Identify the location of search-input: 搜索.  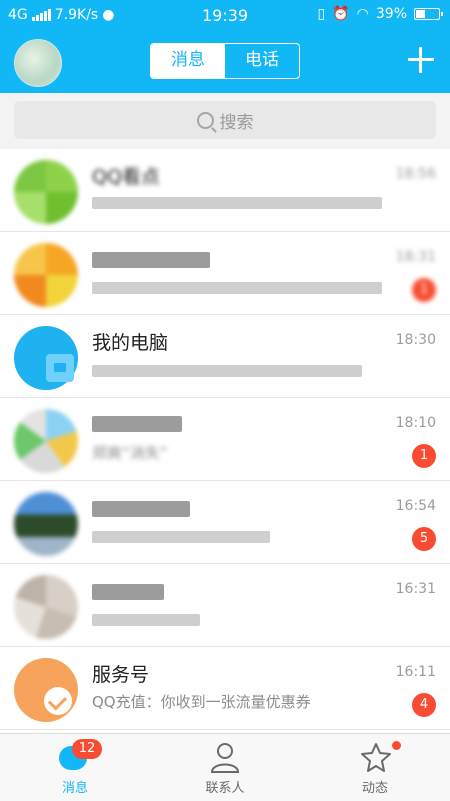
(225, 120).